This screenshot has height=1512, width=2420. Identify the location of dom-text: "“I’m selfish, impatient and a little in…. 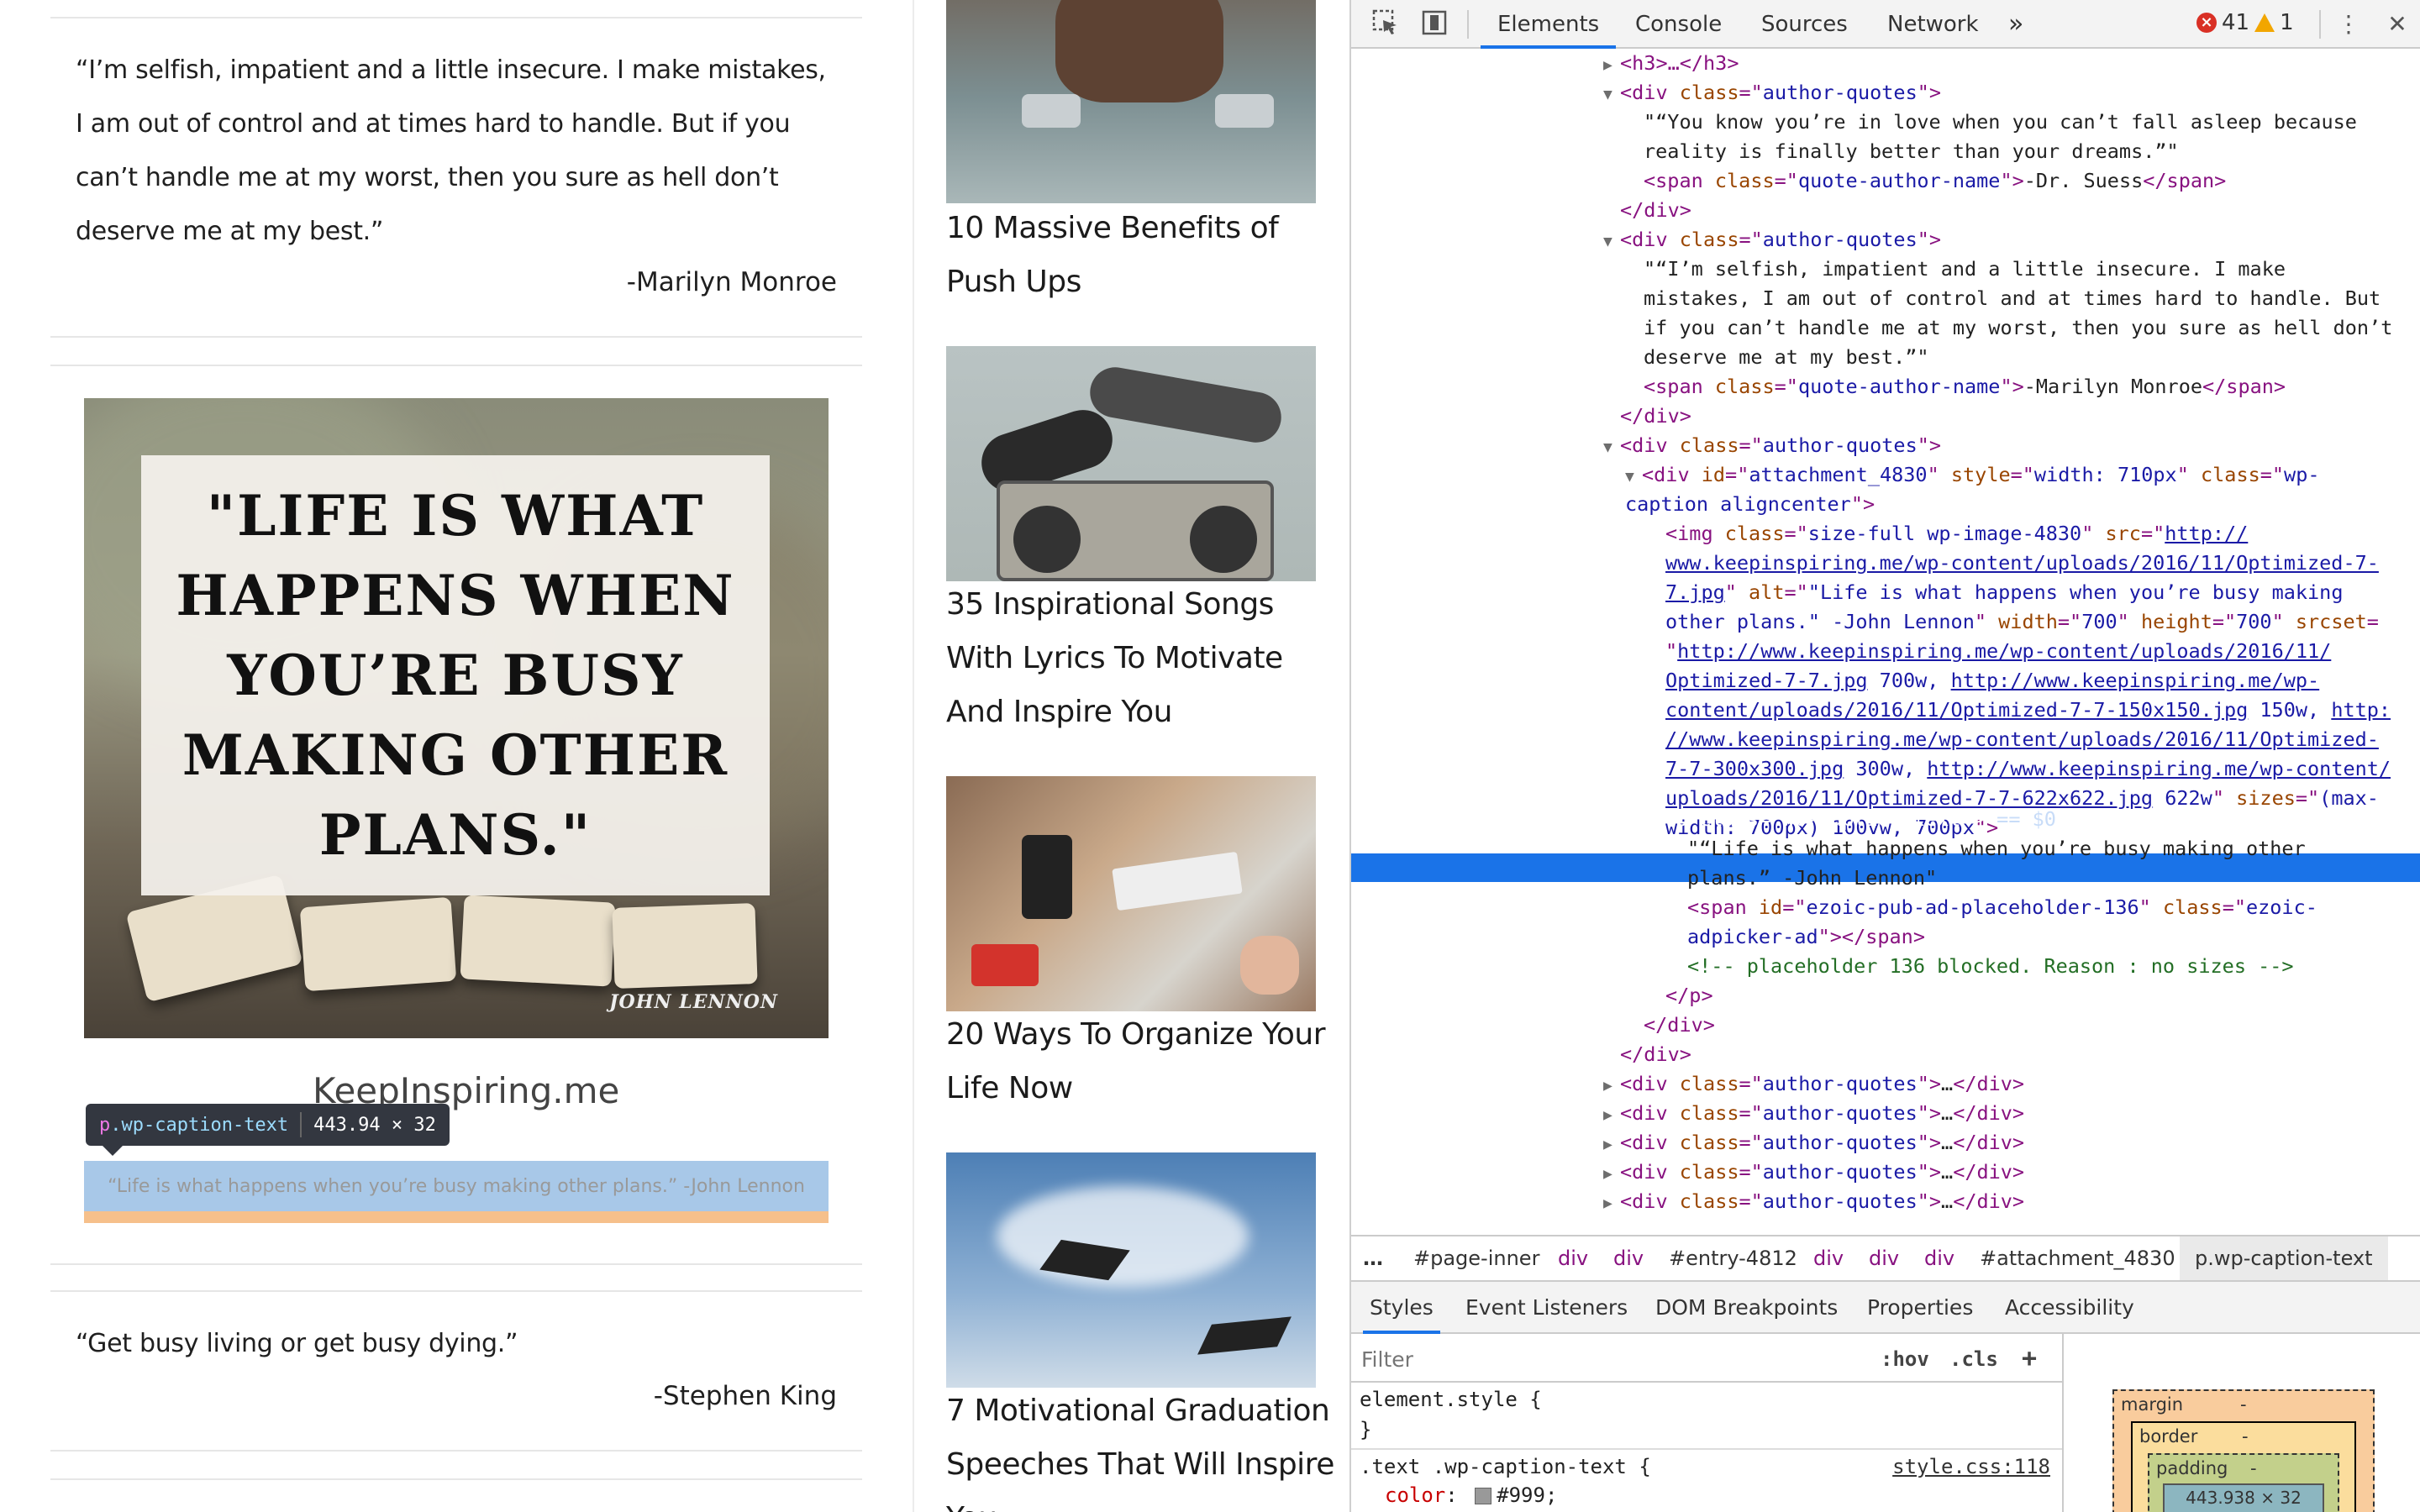
(1965, 269).